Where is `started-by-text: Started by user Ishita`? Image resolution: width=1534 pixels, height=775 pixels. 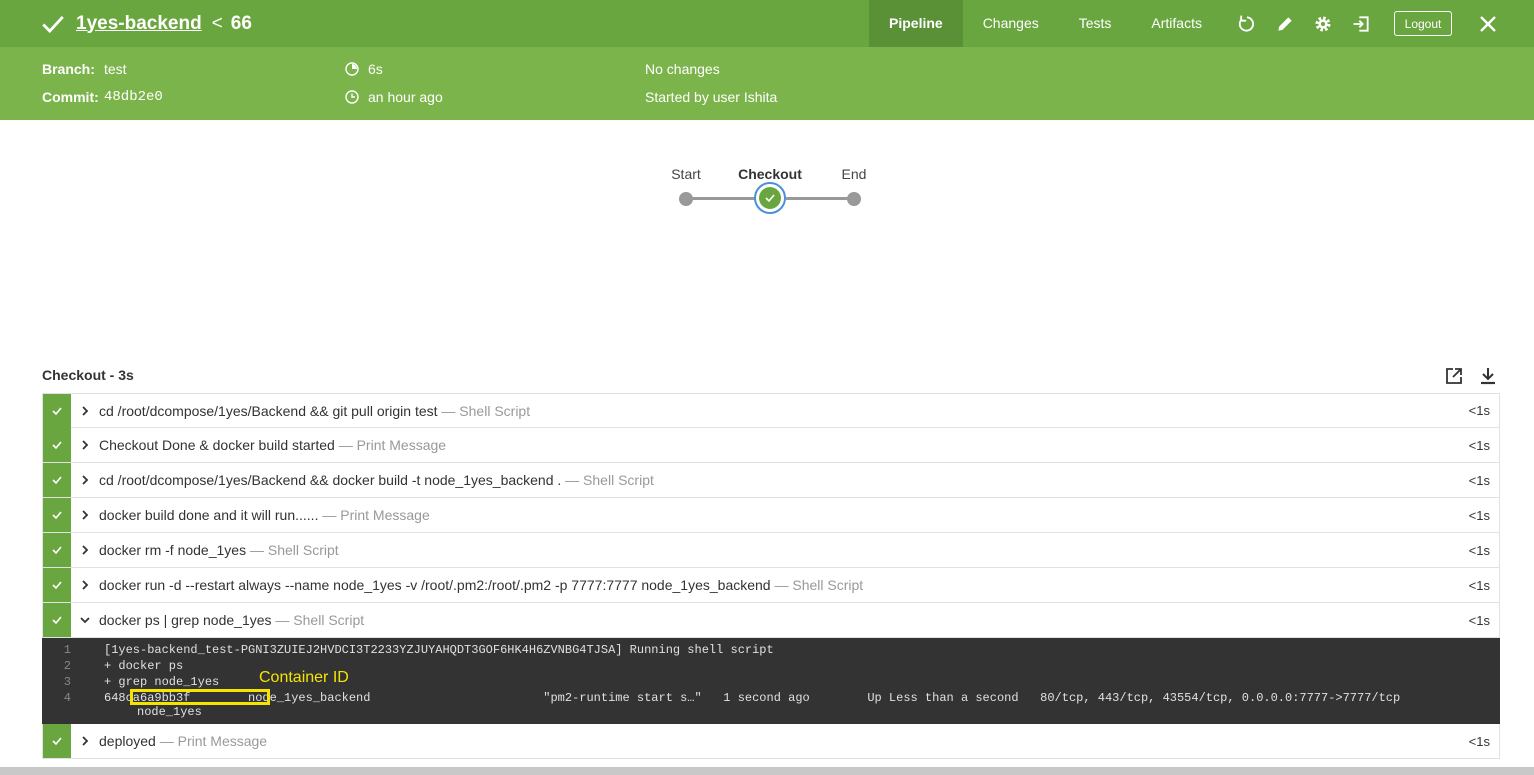
started-by-text: Started by user Ishita is located at coordinates (711, 97).